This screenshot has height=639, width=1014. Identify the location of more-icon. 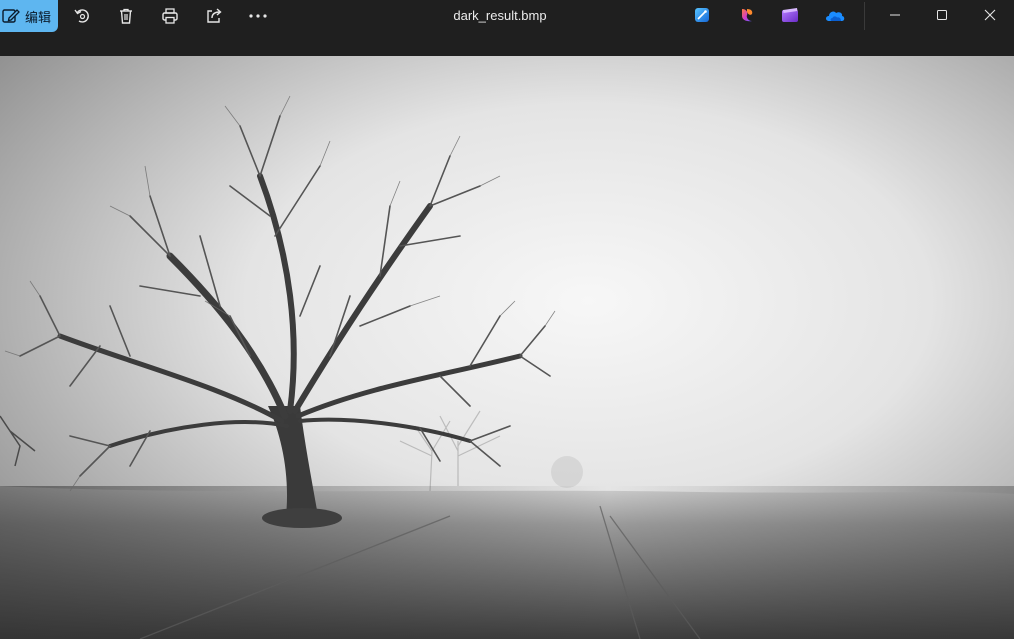
(258, 16).